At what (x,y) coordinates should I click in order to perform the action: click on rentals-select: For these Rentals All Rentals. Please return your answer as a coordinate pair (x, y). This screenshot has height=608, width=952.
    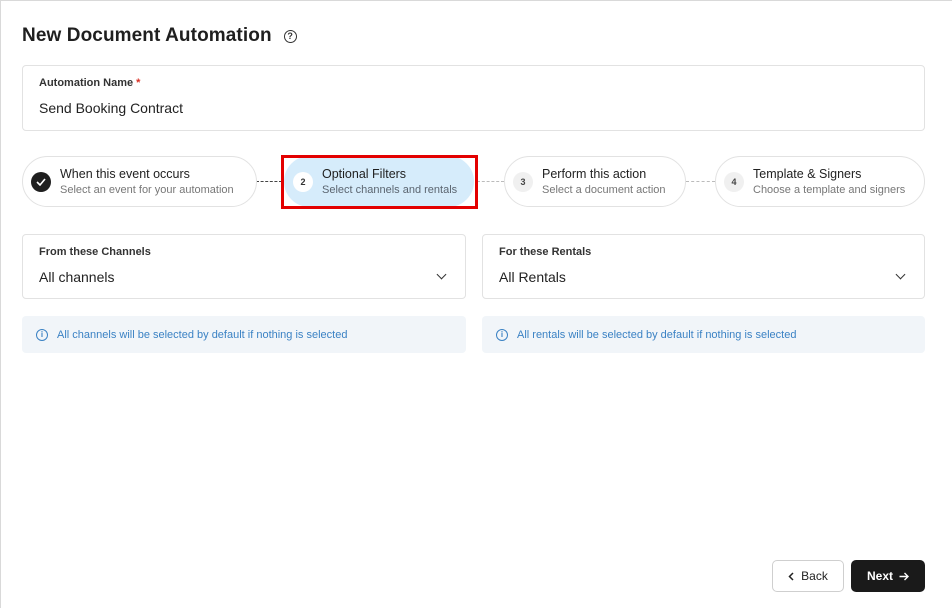
    Looking at the image, I should click on (703, 266).